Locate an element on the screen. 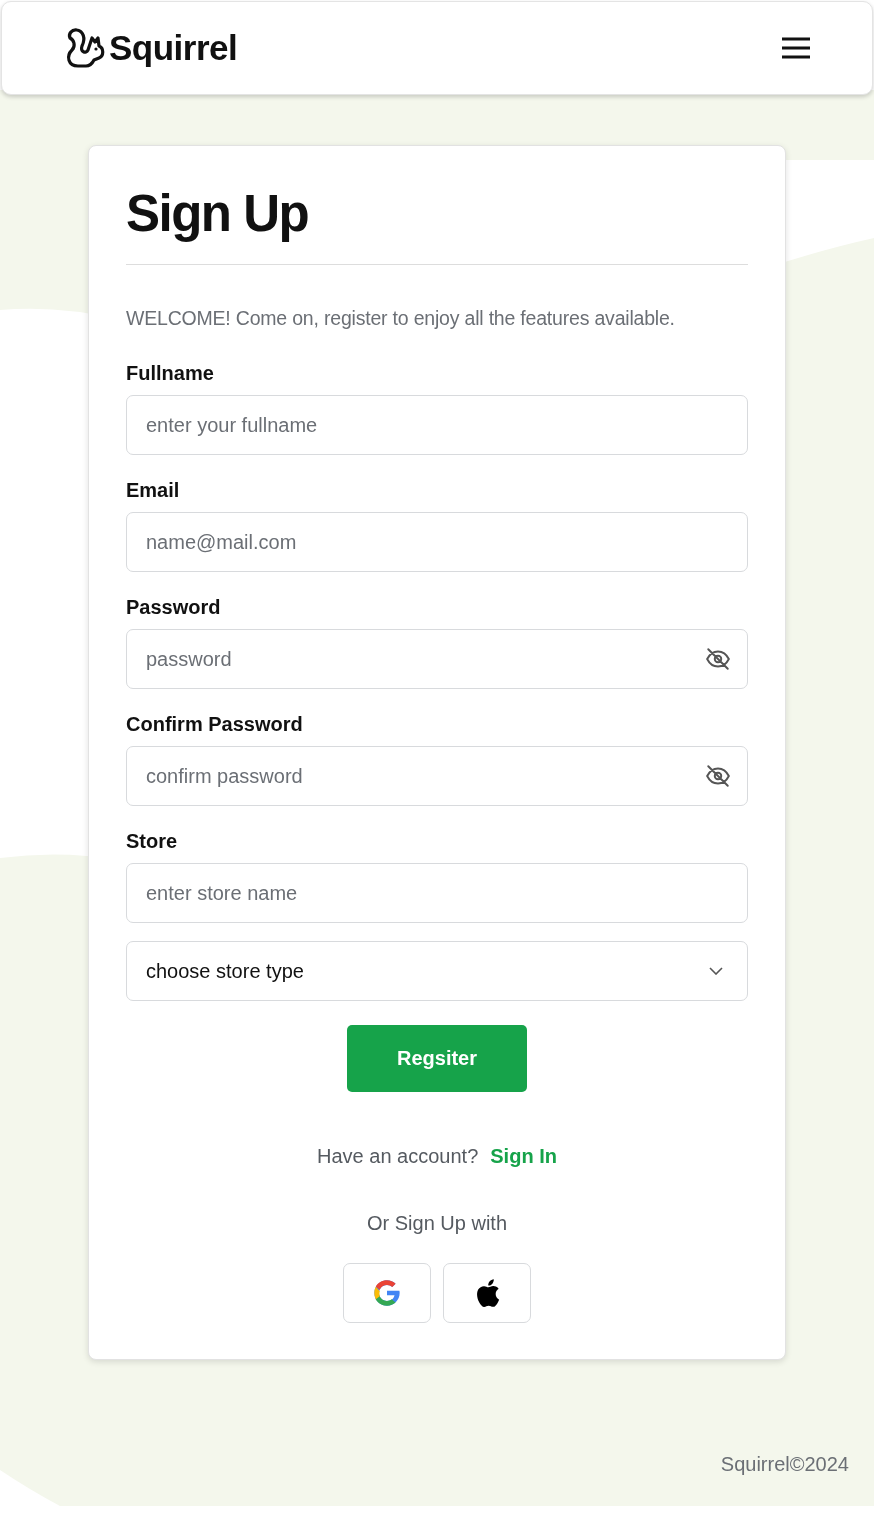  input-field: enter your fullname is located at coordinates (437, 425).